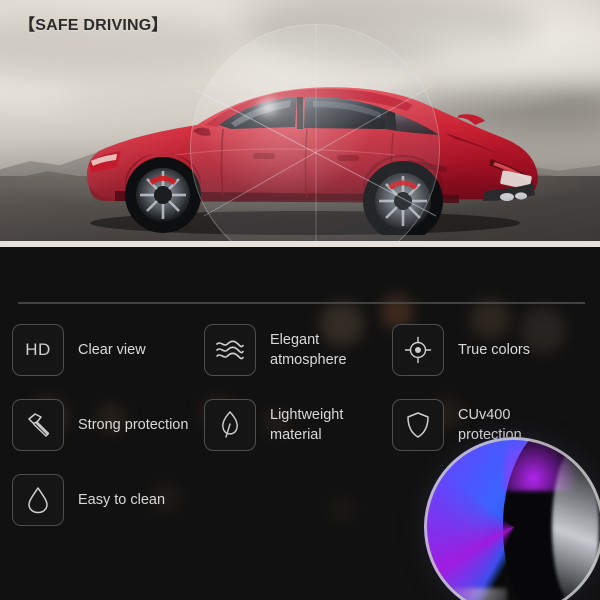 This screenshot has width=600, height=600. I want to click on water-drop-icon, so click(38, 500).